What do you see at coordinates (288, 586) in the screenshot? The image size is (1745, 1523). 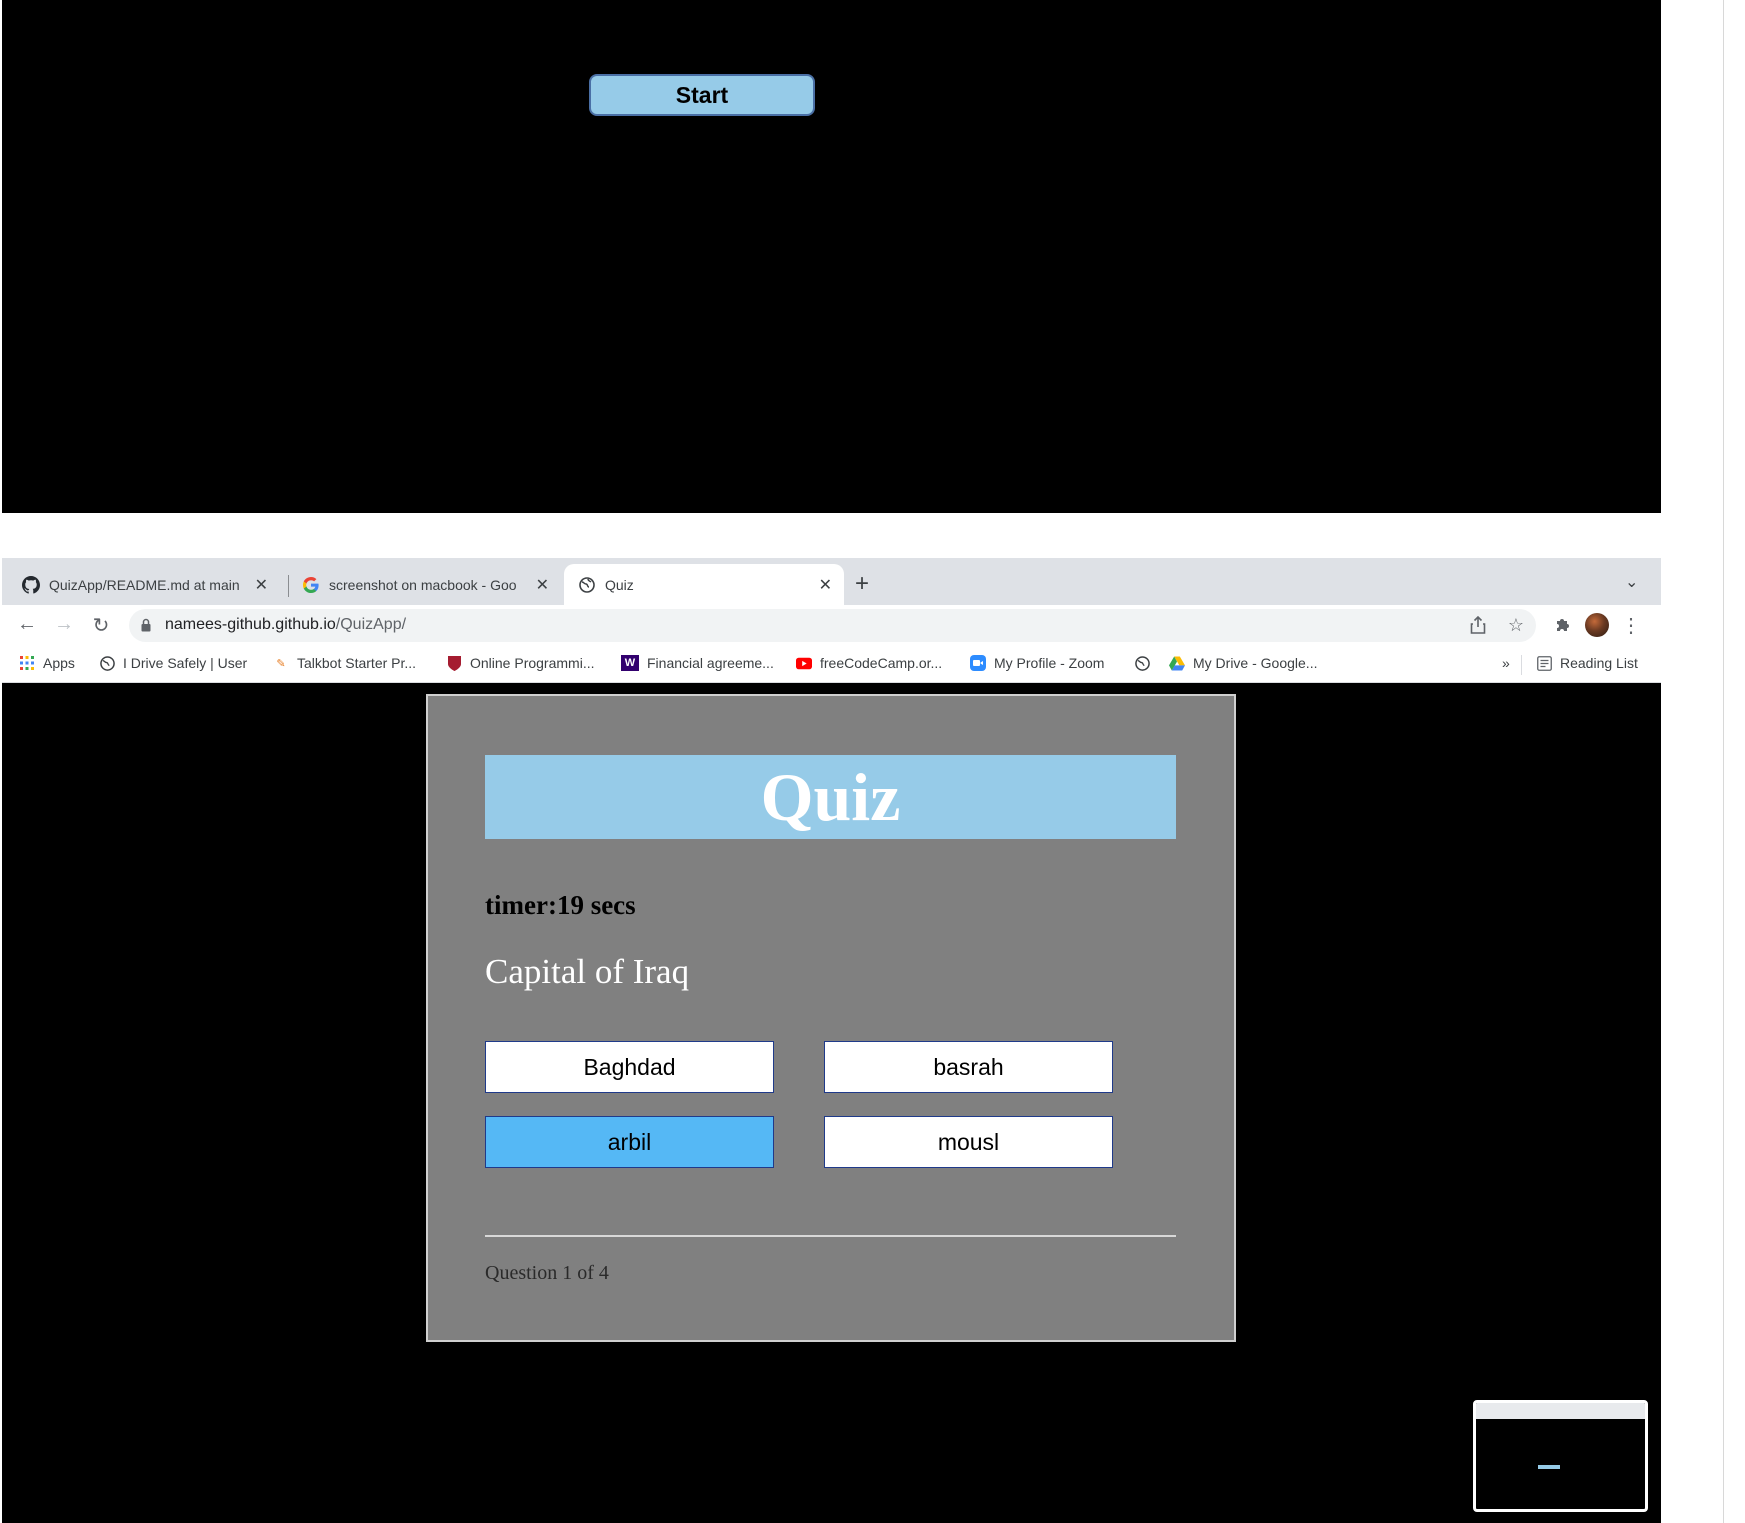 I see `tab-separator` at bounding box center [288, 586].